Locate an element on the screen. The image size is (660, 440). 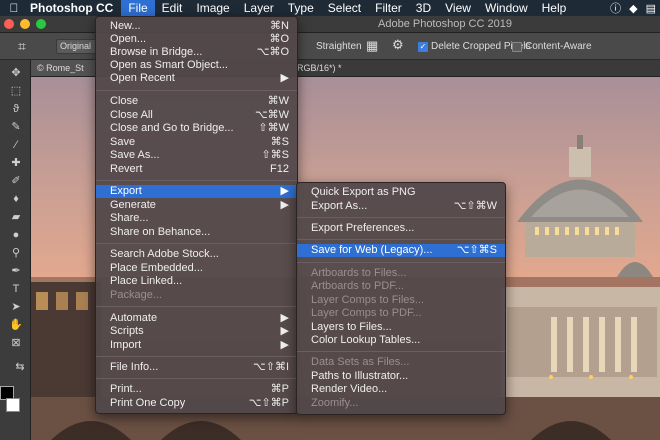
menu-item-save-for-web: Save for Web (Legacy)... ⌥⇧⌘S is located at coordinates (401, 250).